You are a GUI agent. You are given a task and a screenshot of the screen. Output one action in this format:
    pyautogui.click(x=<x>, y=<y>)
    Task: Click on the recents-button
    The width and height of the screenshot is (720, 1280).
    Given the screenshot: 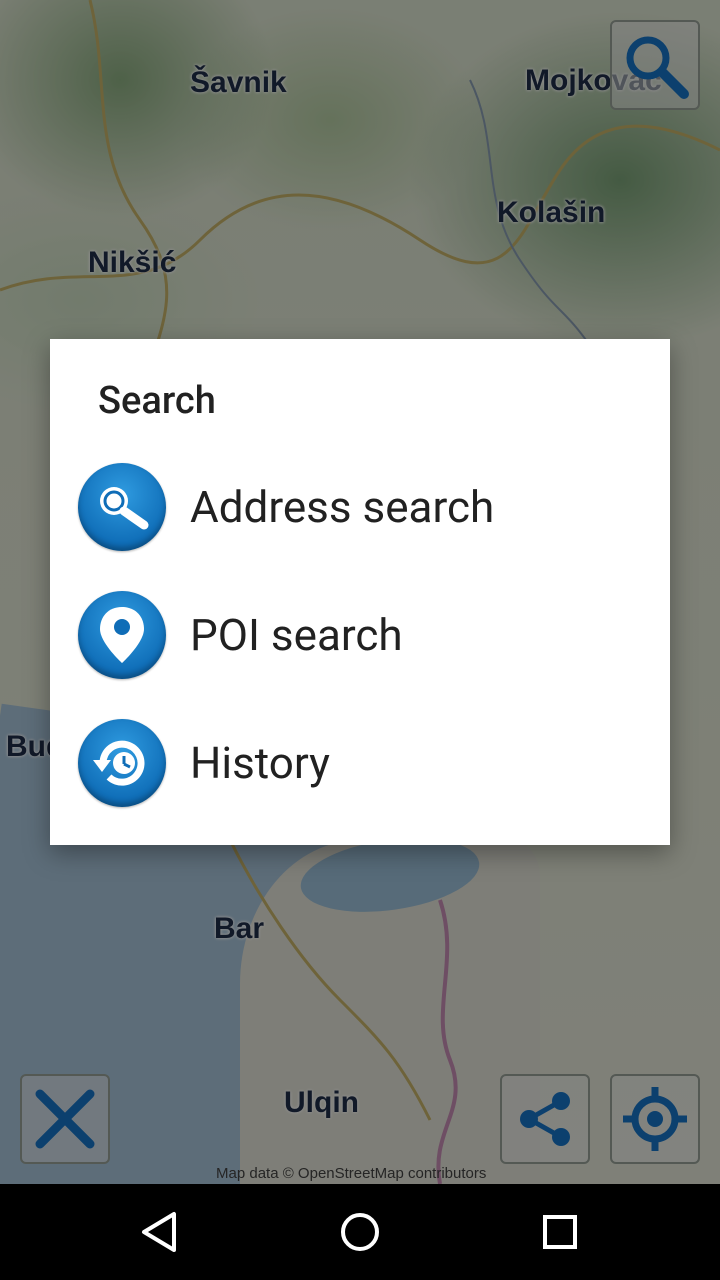 What is the action you would take?
    pyautogui.click(x=560, y=1232)
    